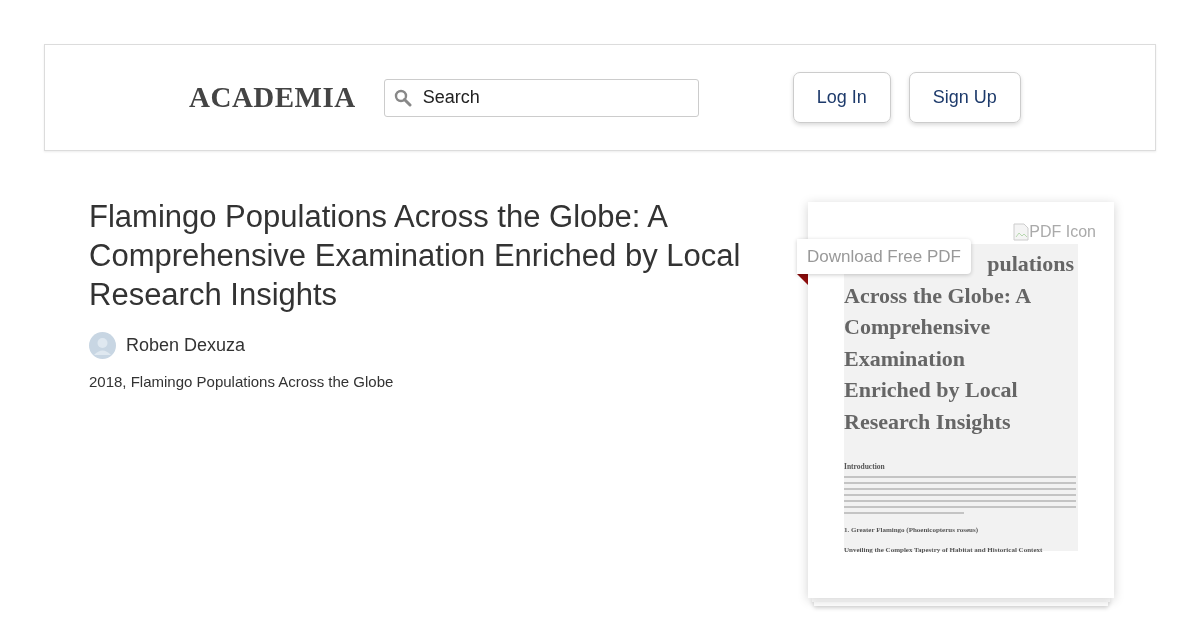  Describe the element at coordinates (917, 327) in the screenshot. I see `document-title-line: Comprehensive` at that location.